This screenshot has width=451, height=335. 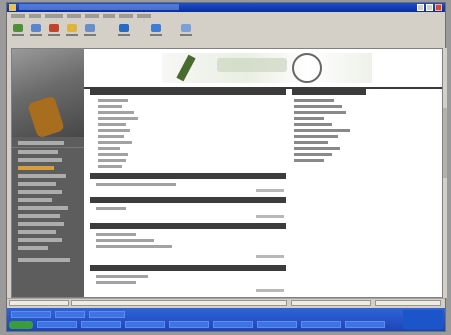 I want to click on stop-button, so click(x=54, y=30).